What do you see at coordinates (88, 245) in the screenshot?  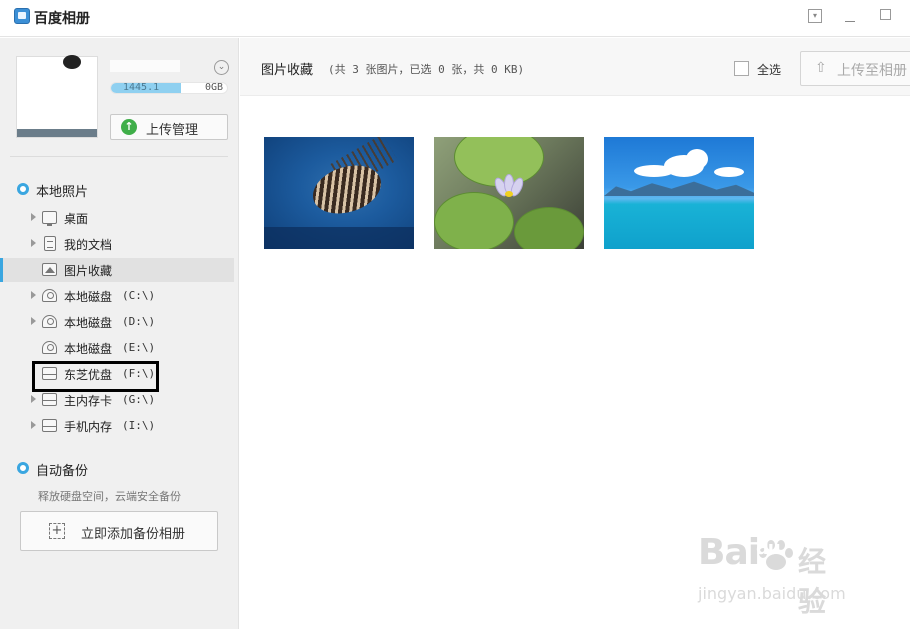 I see `sidebar-item-label: 我的文档` at bounding box center [88, 245].